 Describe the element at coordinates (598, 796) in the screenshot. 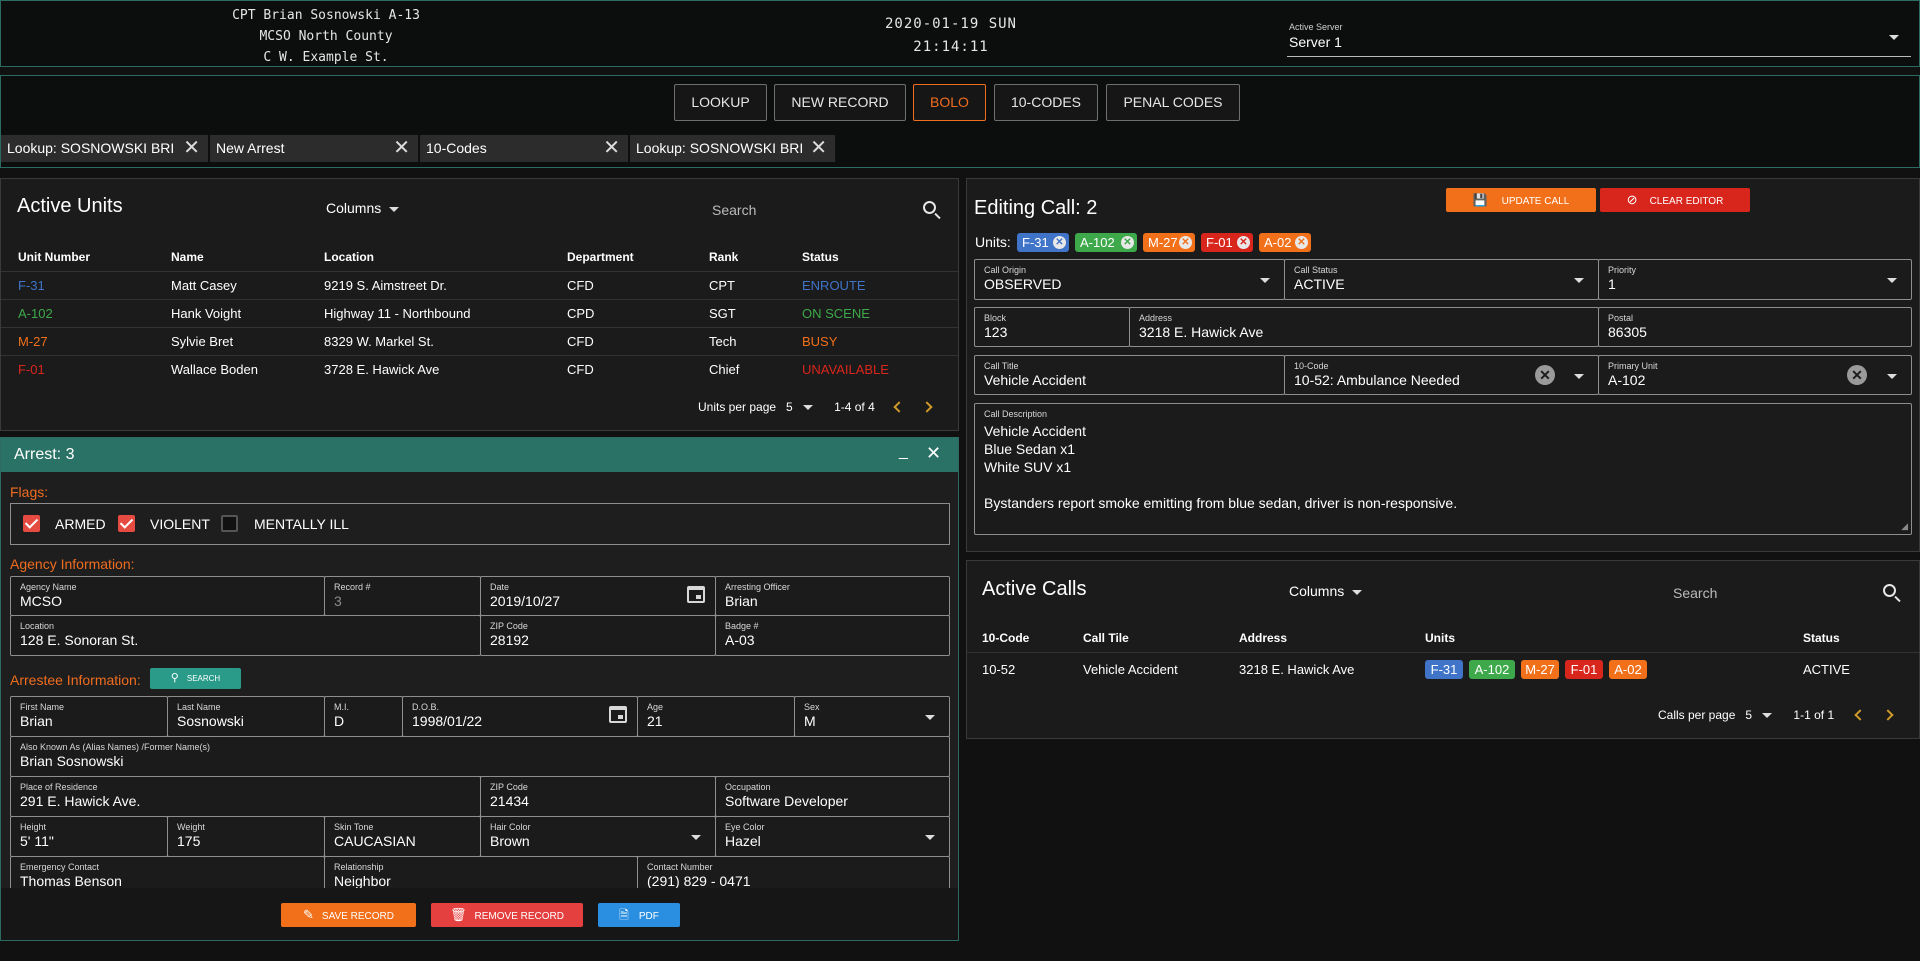

I see `arrestee-zip-field: ZIP Code 21434` at that location.